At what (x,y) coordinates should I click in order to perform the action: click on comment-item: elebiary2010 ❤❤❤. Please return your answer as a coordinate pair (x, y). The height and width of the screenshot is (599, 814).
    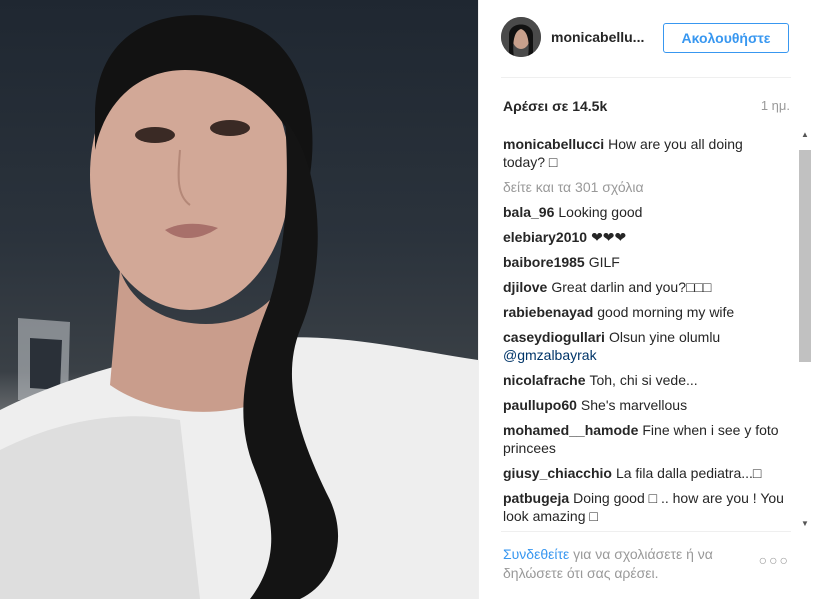
    Looking at the image, I should click on (645, 237).